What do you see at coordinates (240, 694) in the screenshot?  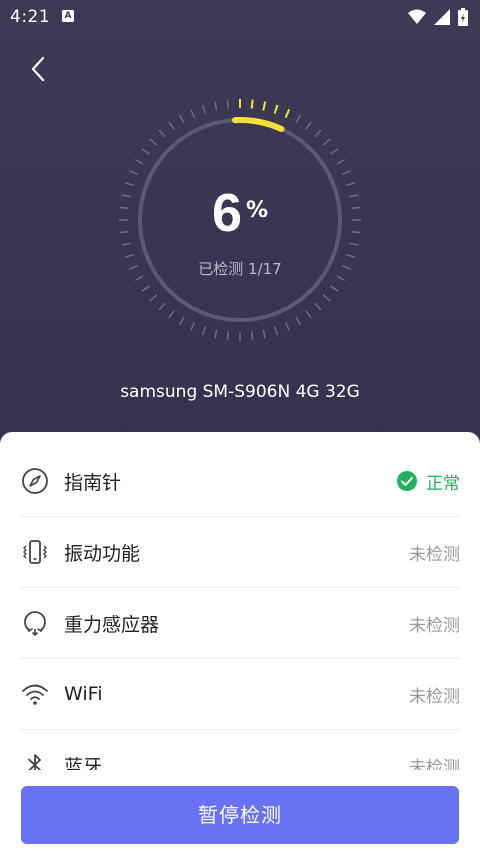 I see `list-item-wifi: WiFi 未检测` at bounding box center [240, 694].